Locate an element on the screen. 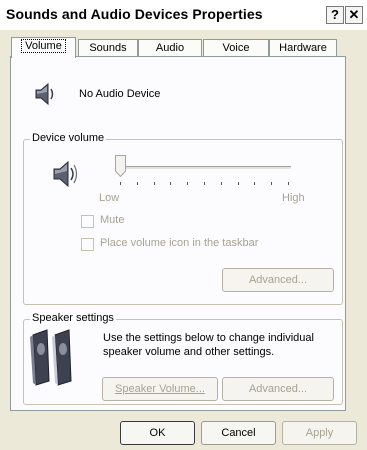 This screenshot has width=367, height=450. tab-volume: Volume is located at coordinates (43, 47).